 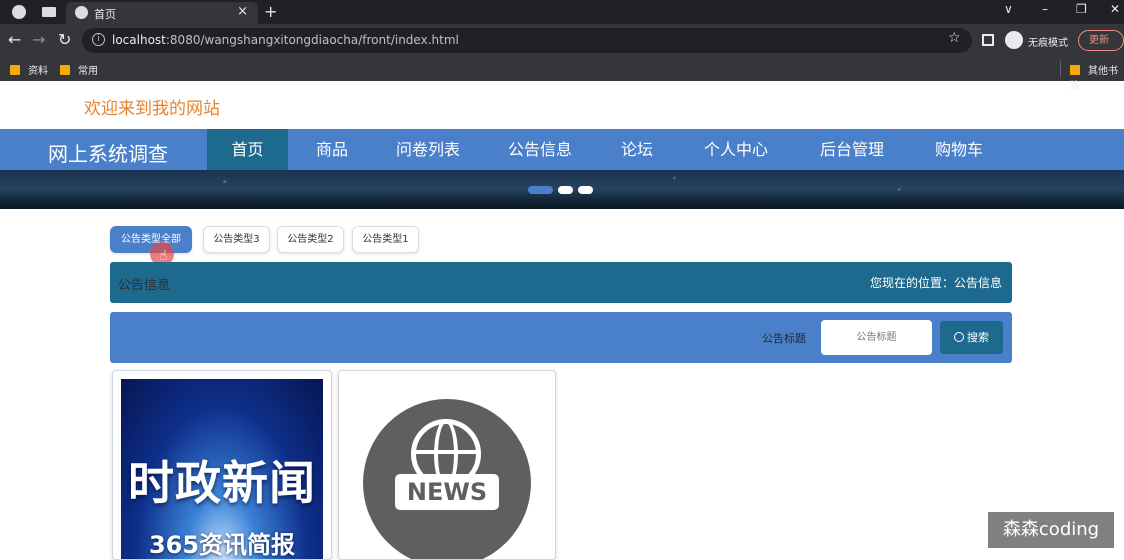 I want to click on nav-forum: 论坛, so click(x=637, y=149).